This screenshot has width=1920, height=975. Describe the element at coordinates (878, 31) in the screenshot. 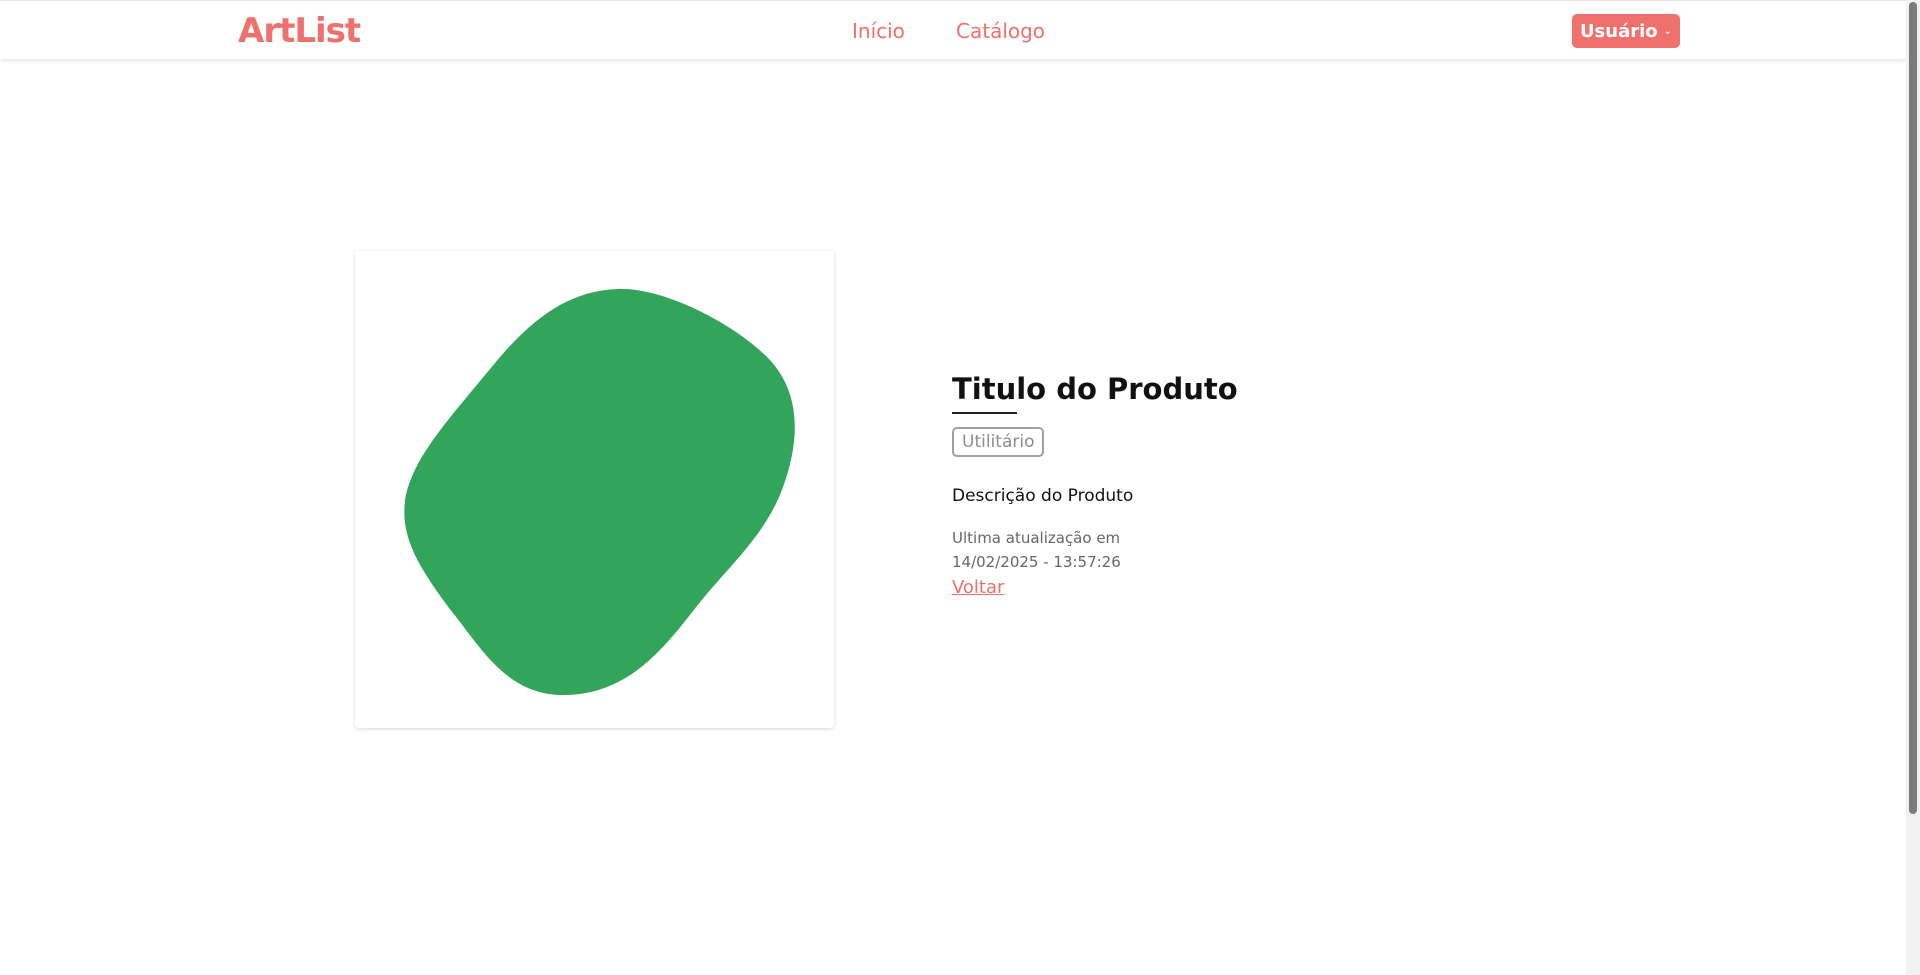

I see `nav-link-home: Início` at that location.